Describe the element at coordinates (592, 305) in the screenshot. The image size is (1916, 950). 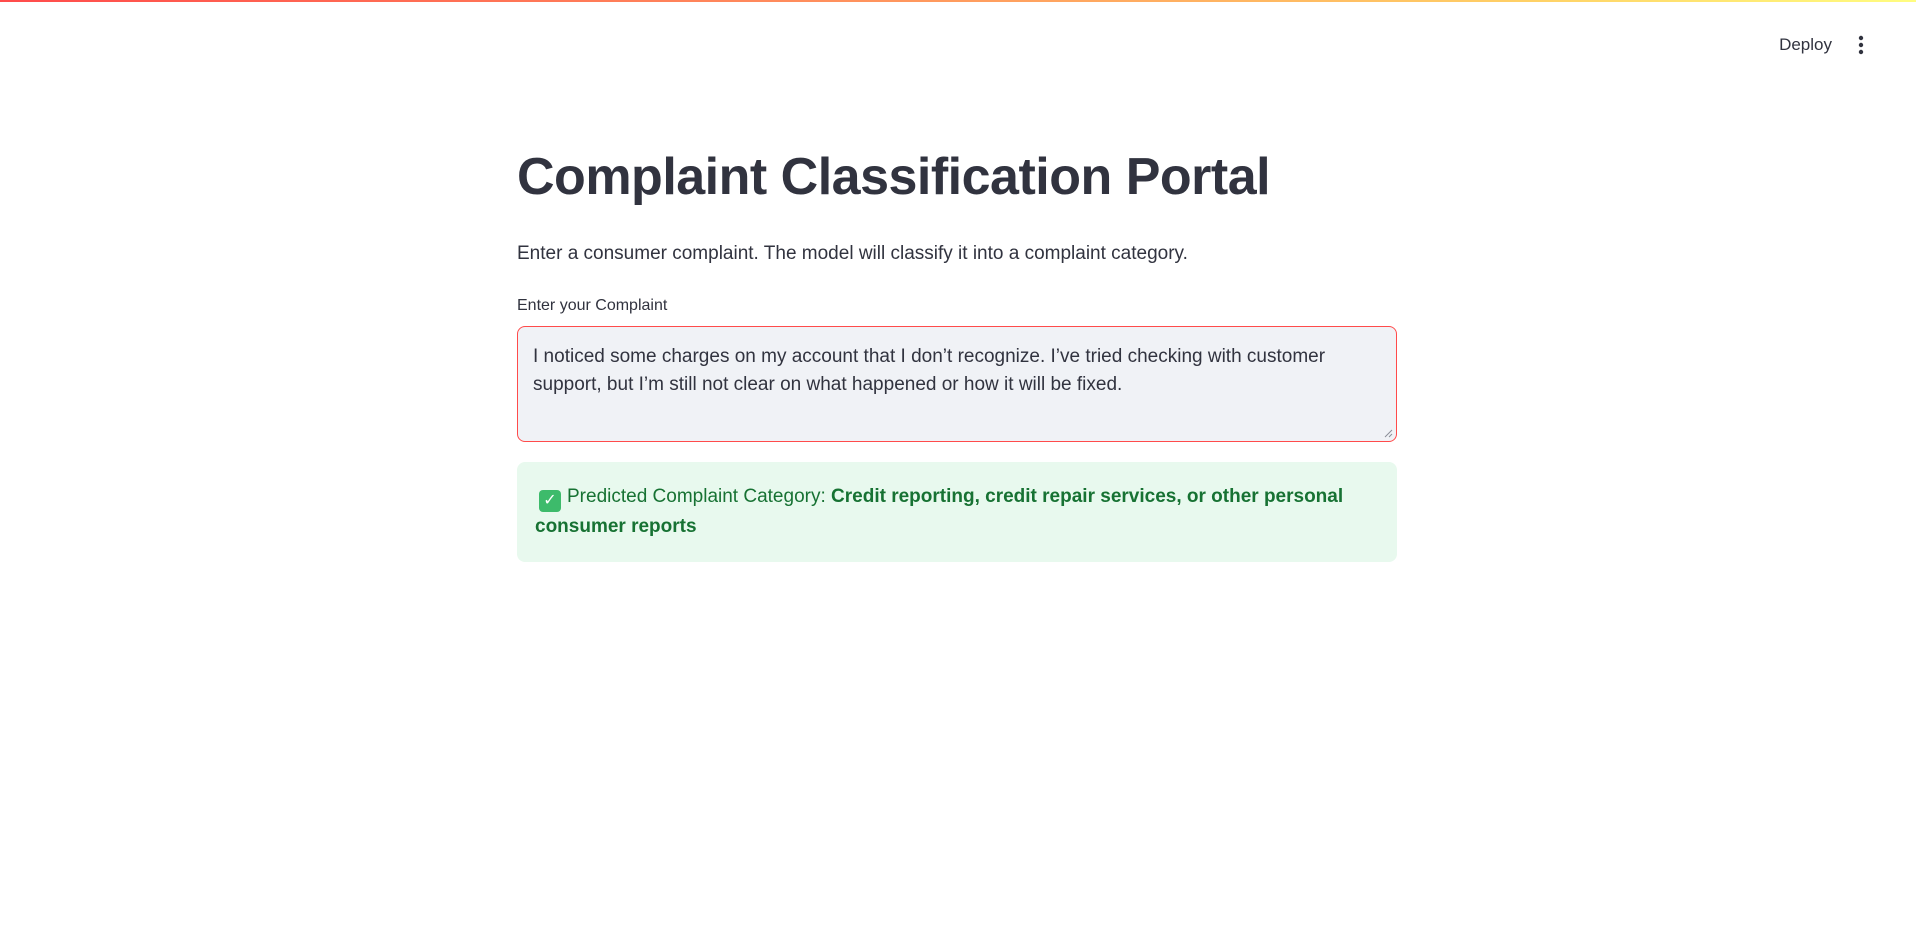
I see `complaint-field-label: Enter your Complaint` at that location.